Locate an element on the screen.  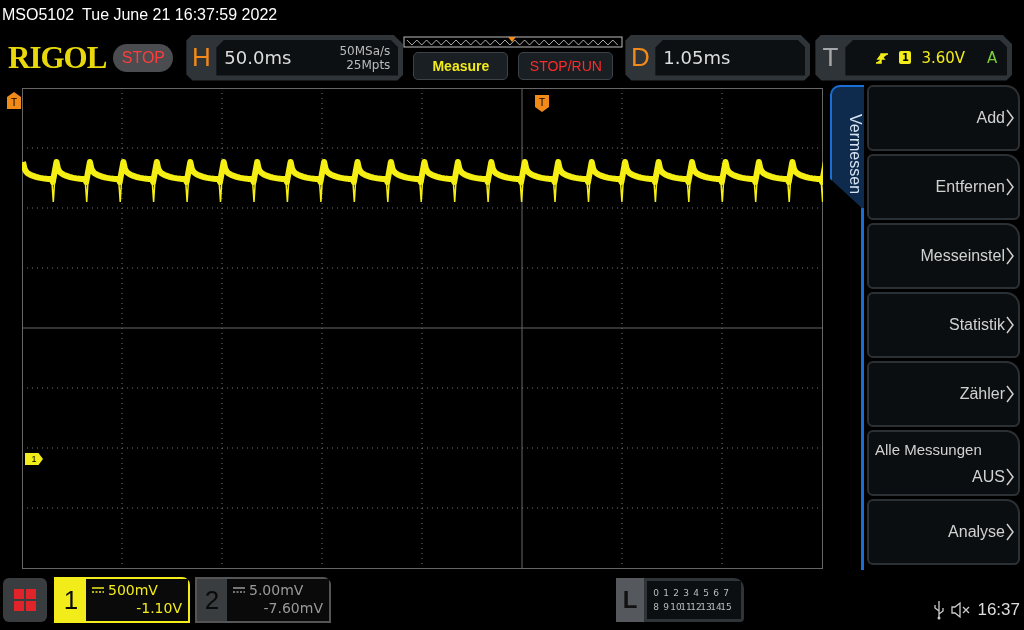
menu-label: Statistik is located at coordinates (977, 325).